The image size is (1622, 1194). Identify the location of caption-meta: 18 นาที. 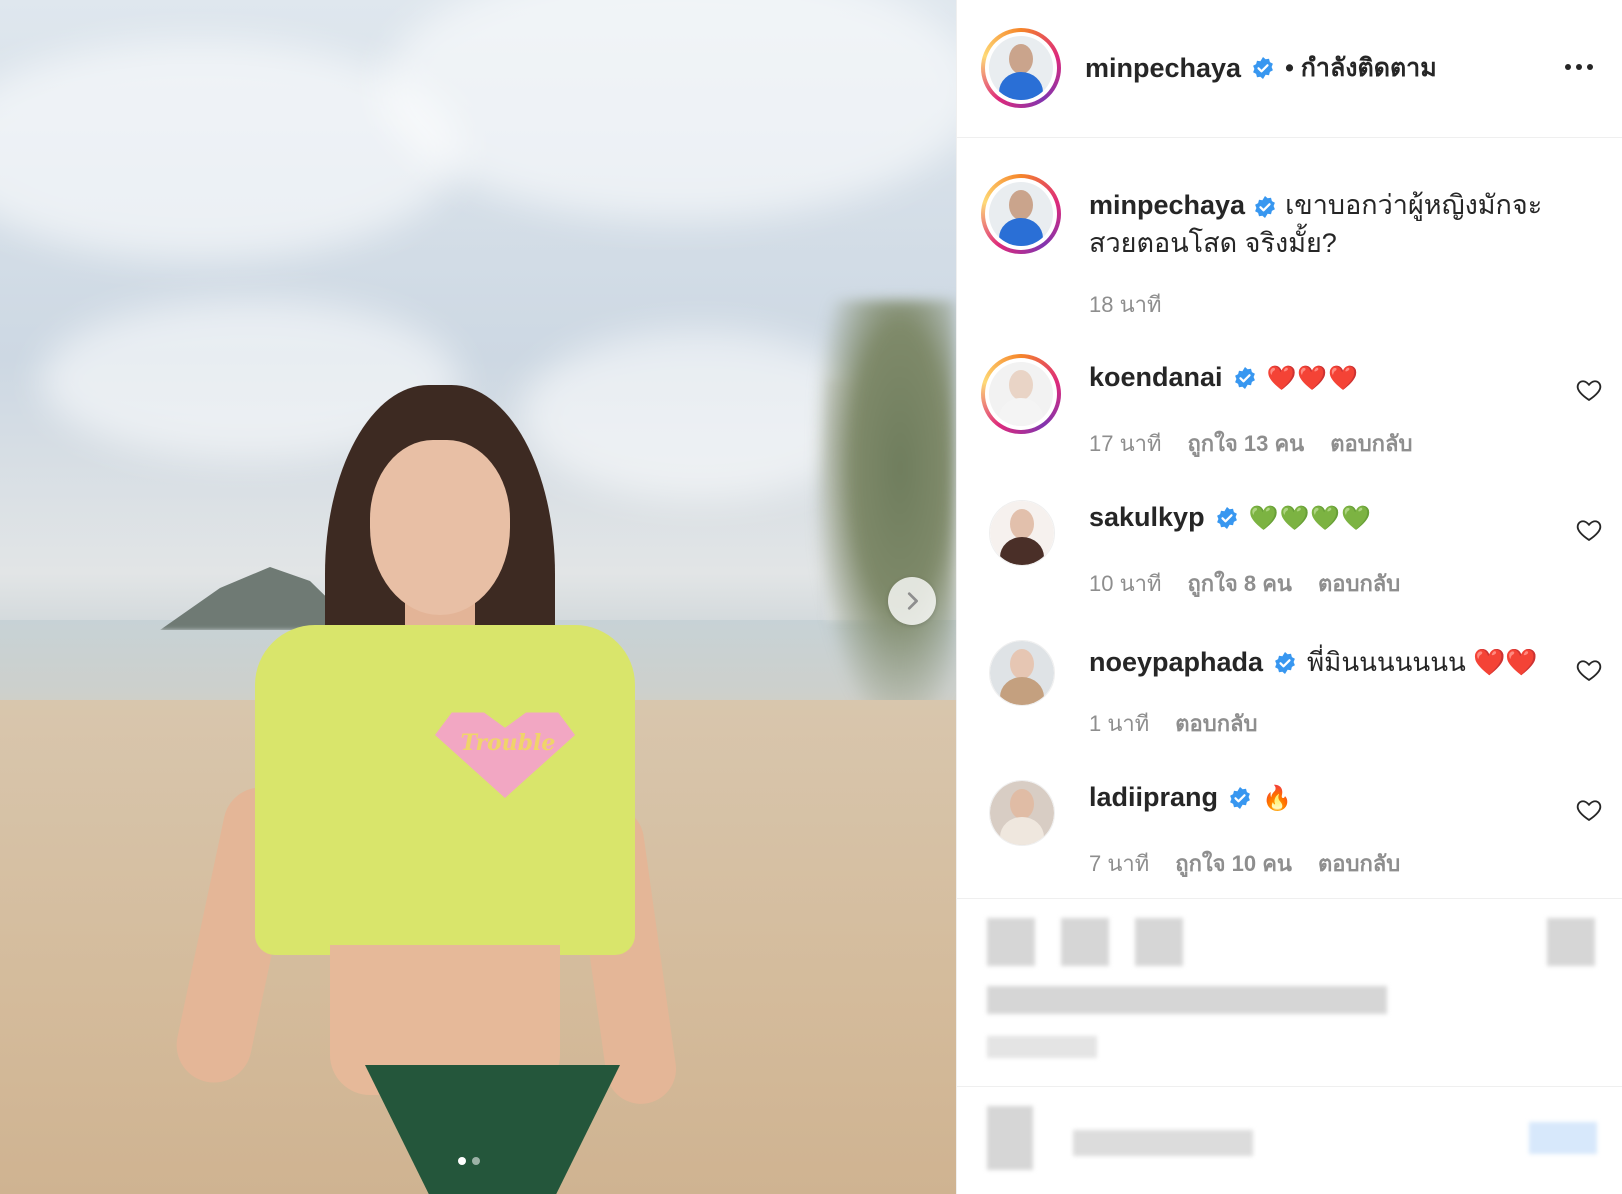
(1125, 304).